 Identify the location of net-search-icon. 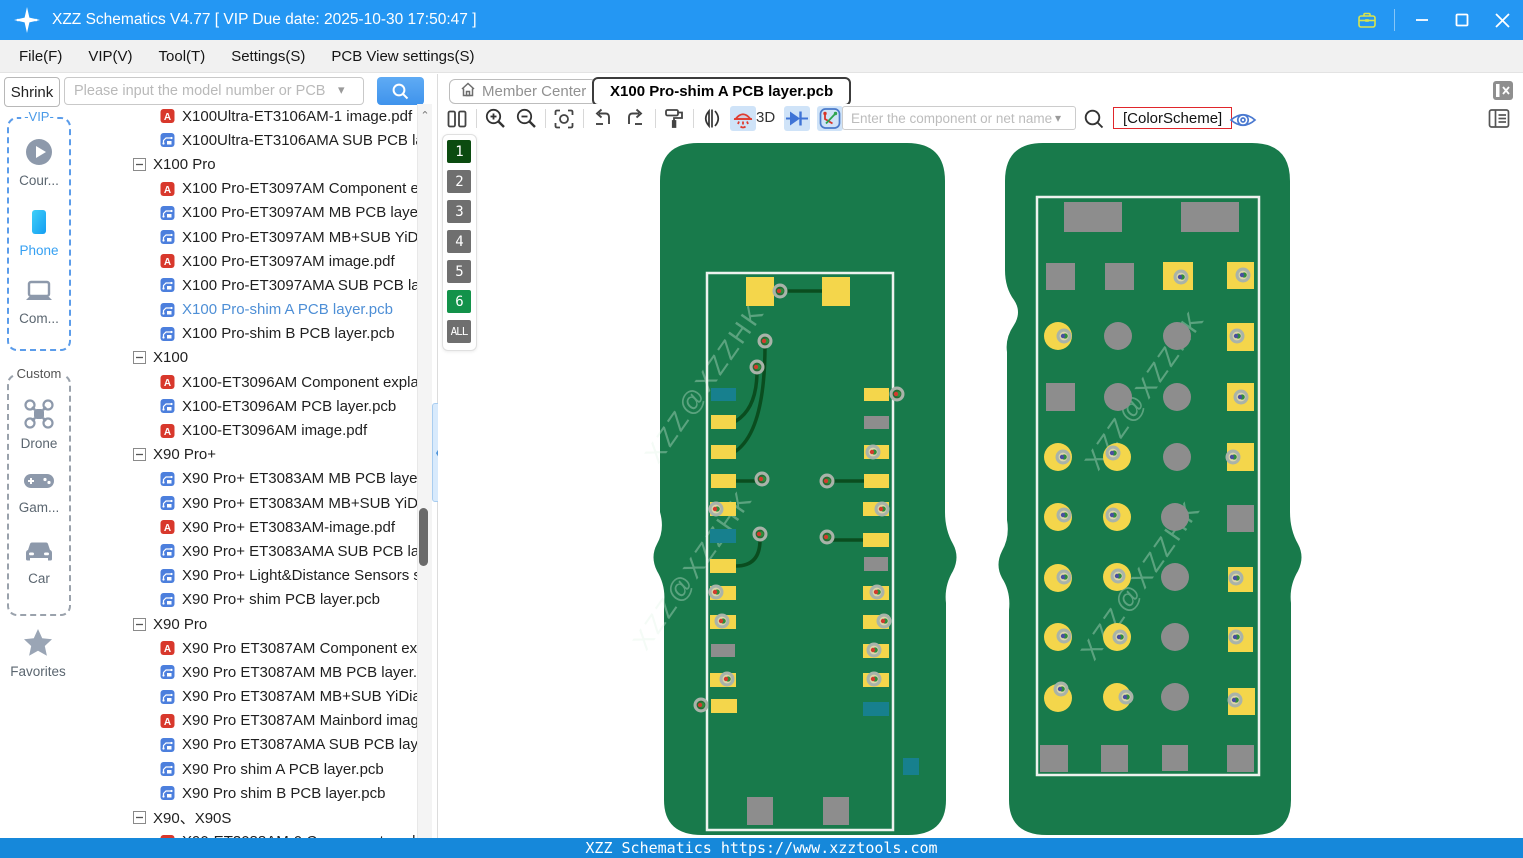
(1094, 118).